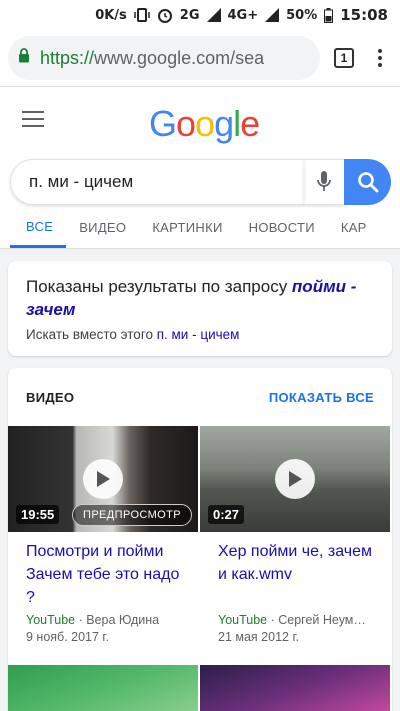 Image resolution: width=400 pixels, height=711 pixels. I want to click on video-duration: 0:27, so click(226, 514).